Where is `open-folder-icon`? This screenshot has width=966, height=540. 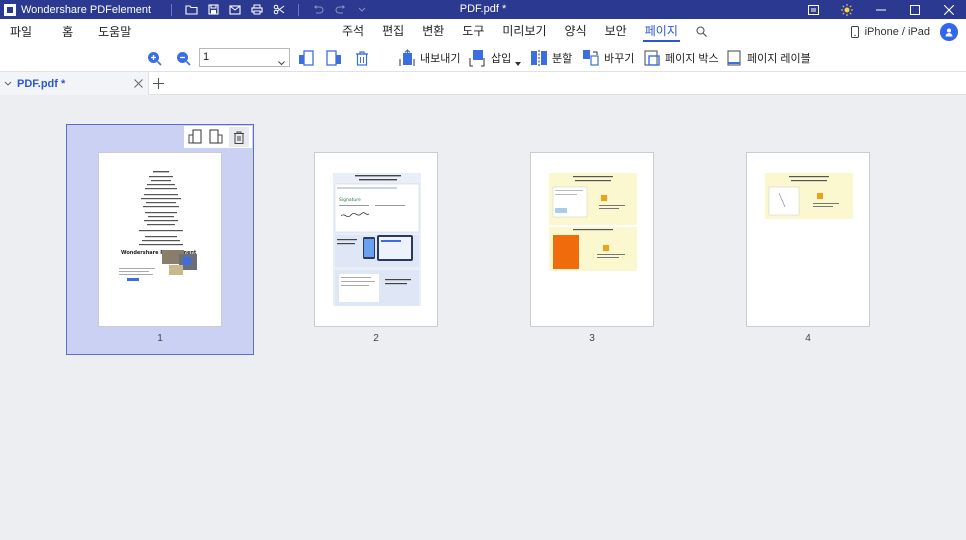 open-folder-icon is located at coordinates (191, 10).